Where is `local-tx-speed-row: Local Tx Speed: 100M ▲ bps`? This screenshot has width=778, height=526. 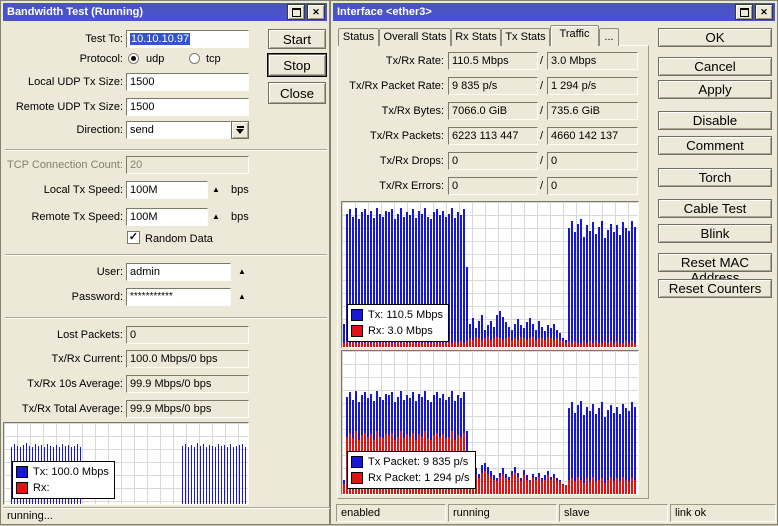
local-tx-speed-row: Local Tx Speed: 100M ▲ bps is located at coordinates (166, 190).